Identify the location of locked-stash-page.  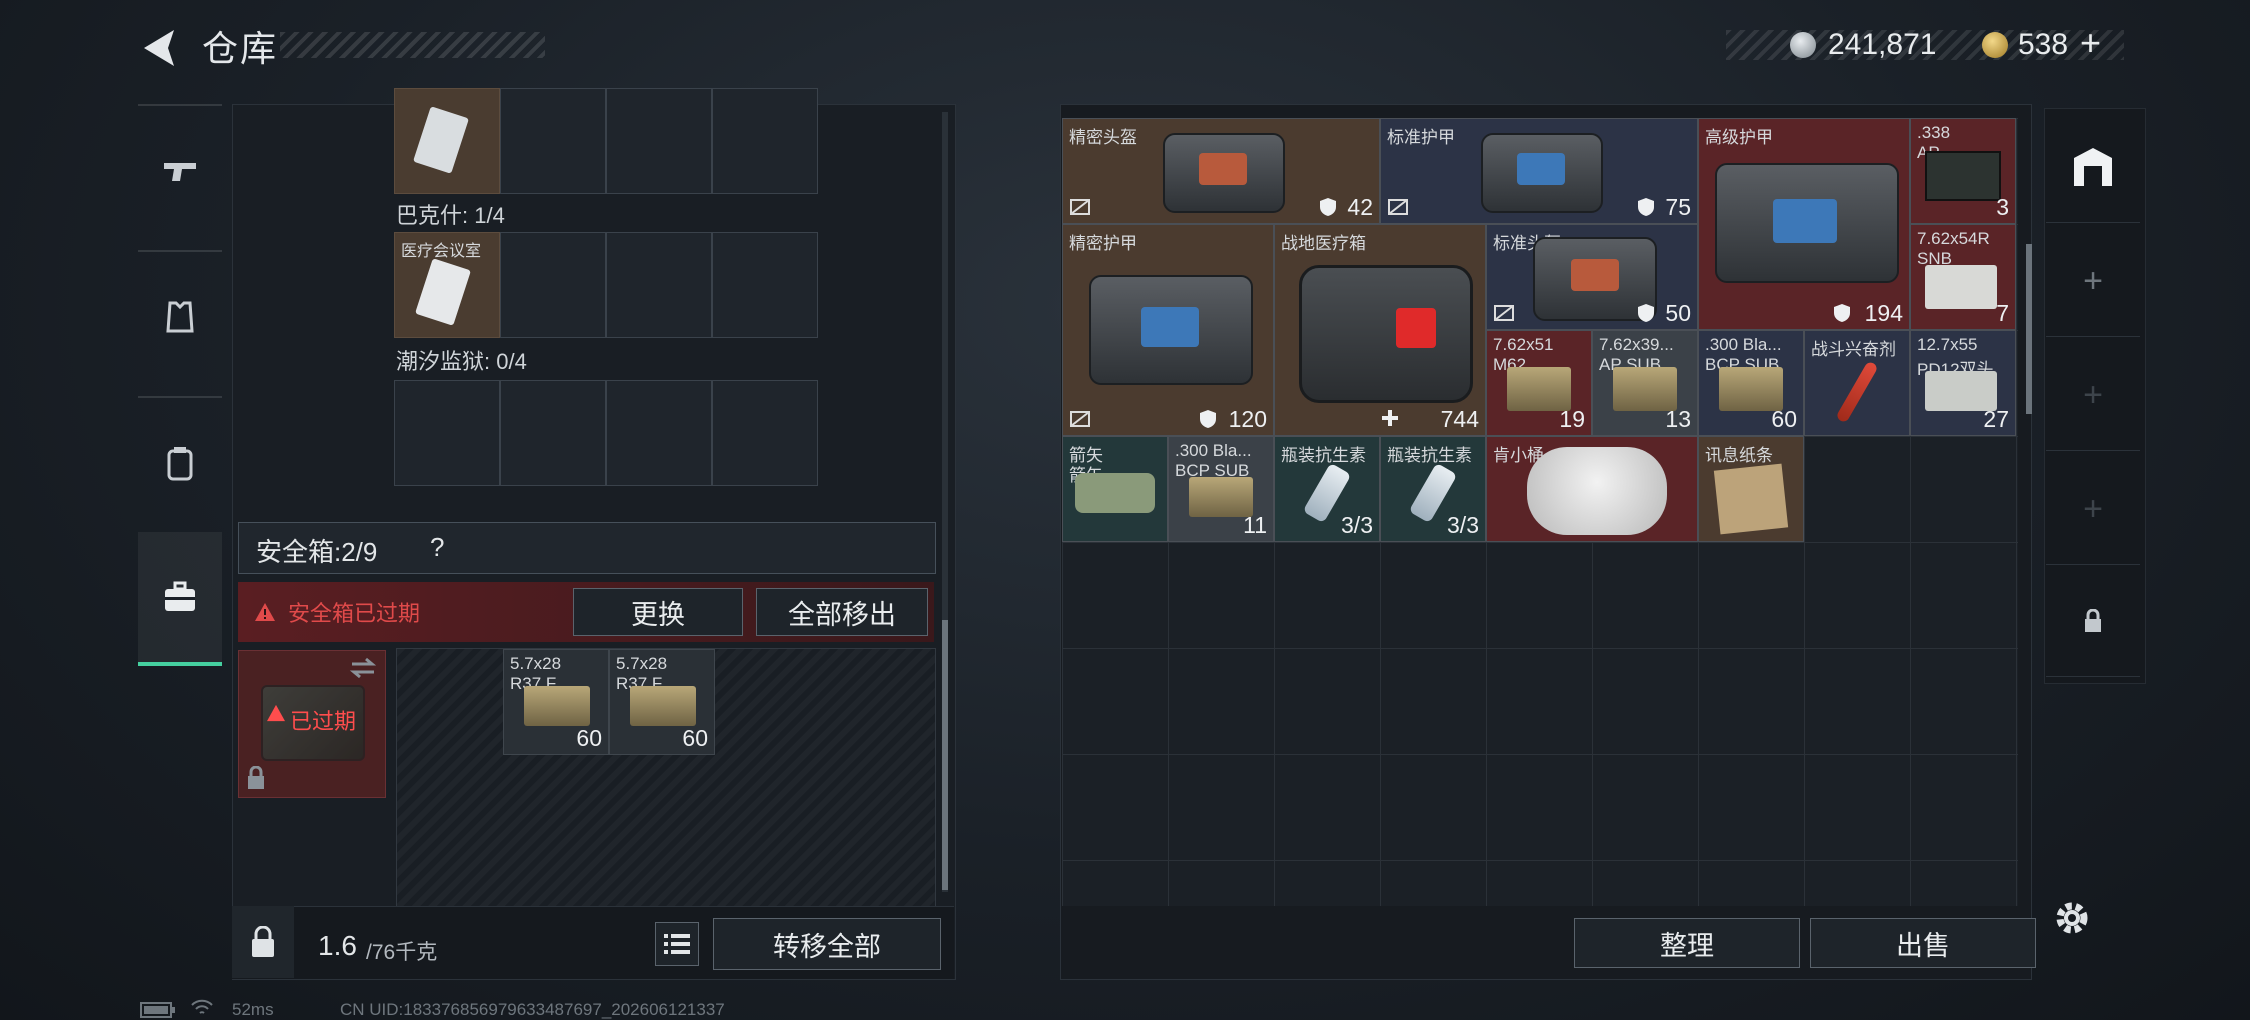
(2093, 621).